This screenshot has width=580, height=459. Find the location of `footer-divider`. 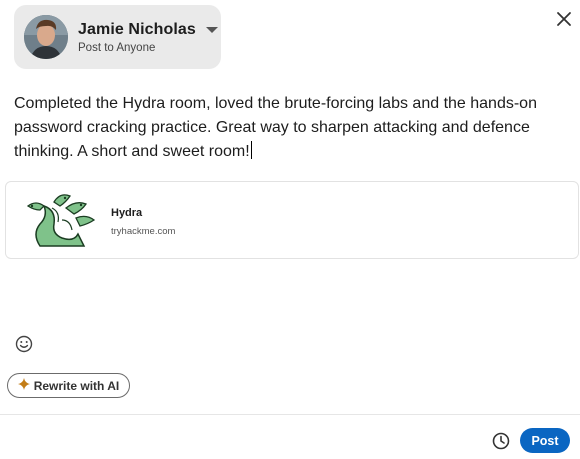

footer-divider is located at coordinates (290, 414).